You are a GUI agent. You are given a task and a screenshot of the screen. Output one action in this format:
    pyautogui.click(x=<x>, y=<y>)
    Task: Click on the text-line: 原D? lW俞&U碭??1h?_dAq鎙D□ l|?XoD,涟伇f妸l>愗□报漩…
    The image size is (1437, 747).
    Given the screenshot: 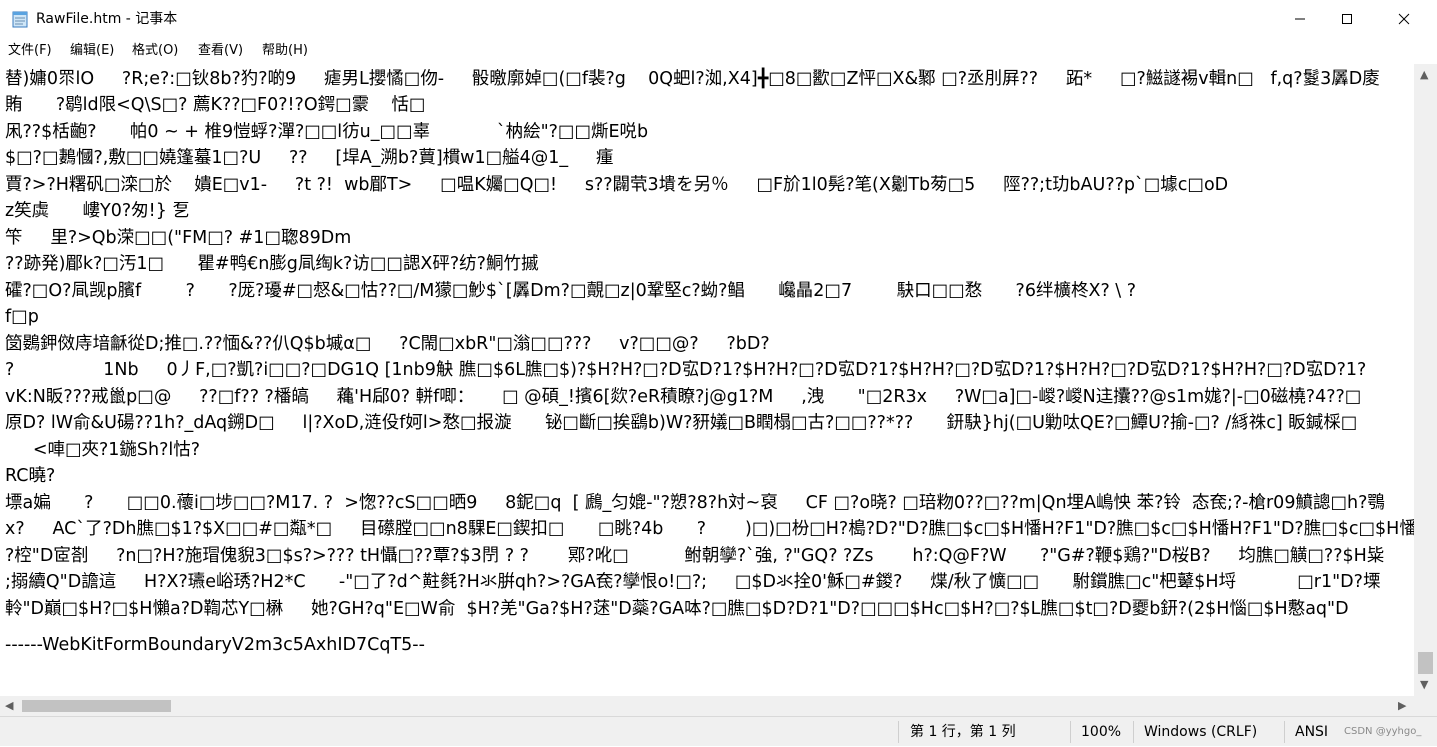 What is the action you would take?
    pyautogui.click(x=681, y=423)
    